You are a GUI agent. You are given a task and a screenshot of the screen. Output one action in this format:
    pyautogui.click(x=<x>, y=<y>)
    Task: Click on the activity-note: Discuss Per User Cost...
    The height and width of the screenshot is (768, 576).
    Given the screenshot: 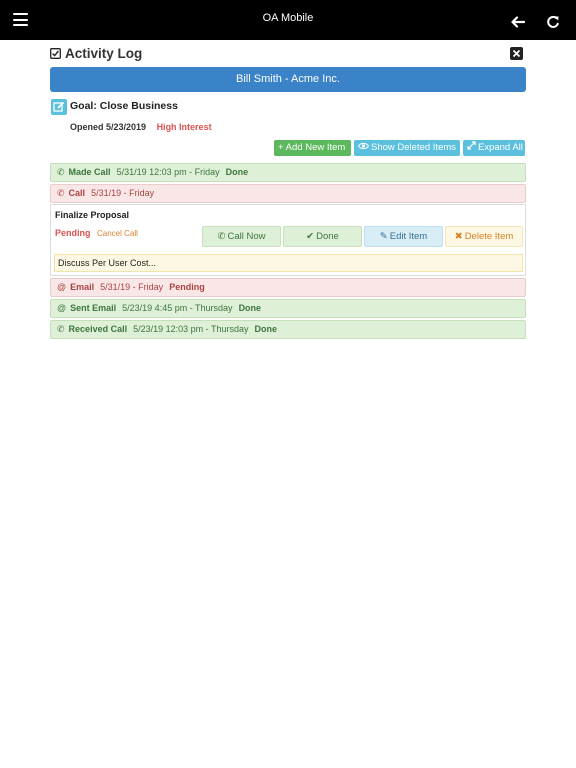 What is the action you would take?
    pyautogui.click(x=288, y=263)
    